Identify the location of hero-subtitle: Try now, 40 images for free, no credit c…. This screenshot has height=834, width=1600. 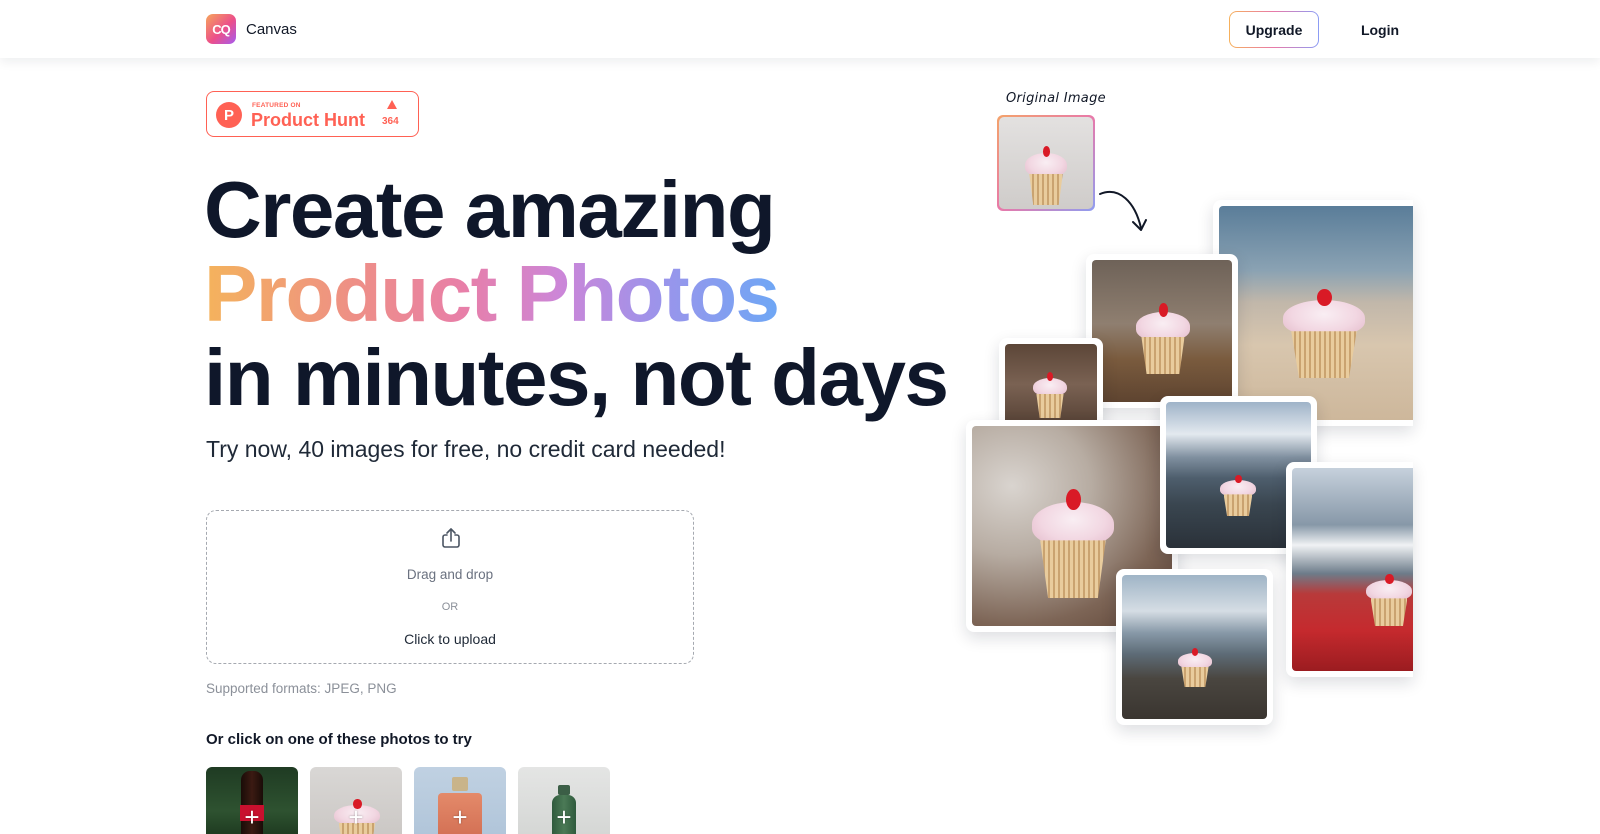
(466, 449).